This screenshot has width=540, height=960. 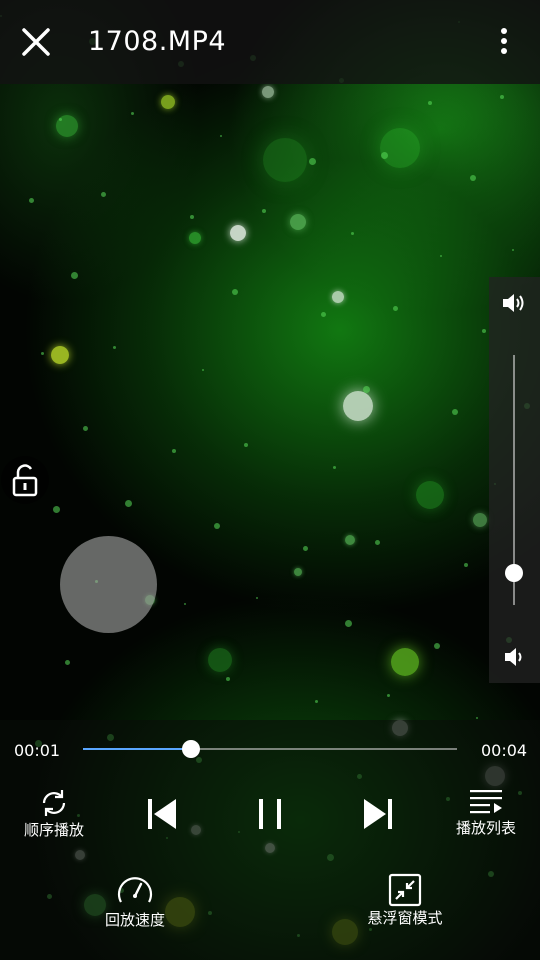 I want to click on volume-panel, so click(x=514, y=480).